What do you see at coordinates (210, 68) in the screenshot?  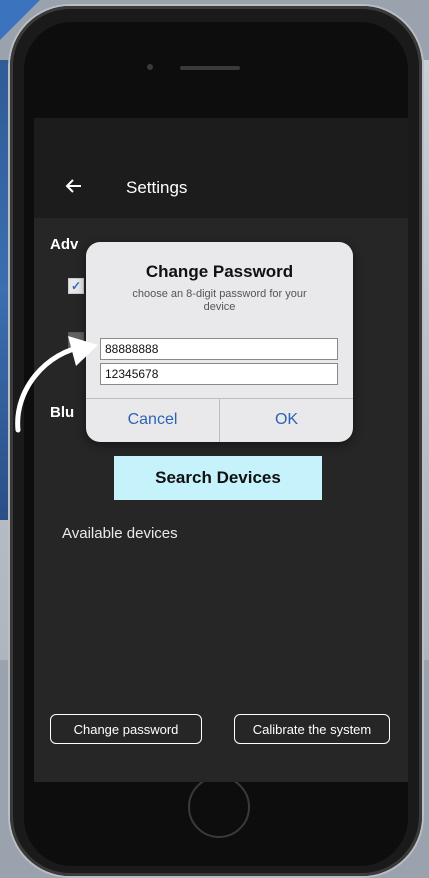 I see `speaker-grille` at bounding box center [210, 68].